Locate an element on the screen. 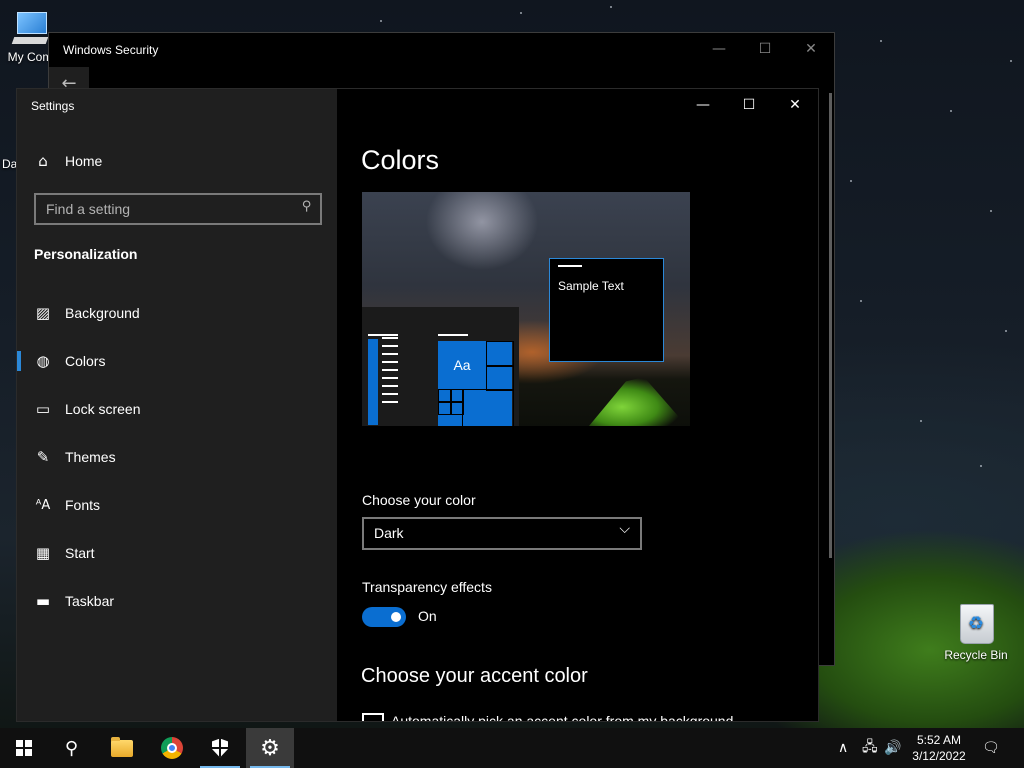 The image size is (1024, 768). auto-accent-checkbox is located at coordinates (373, 717).